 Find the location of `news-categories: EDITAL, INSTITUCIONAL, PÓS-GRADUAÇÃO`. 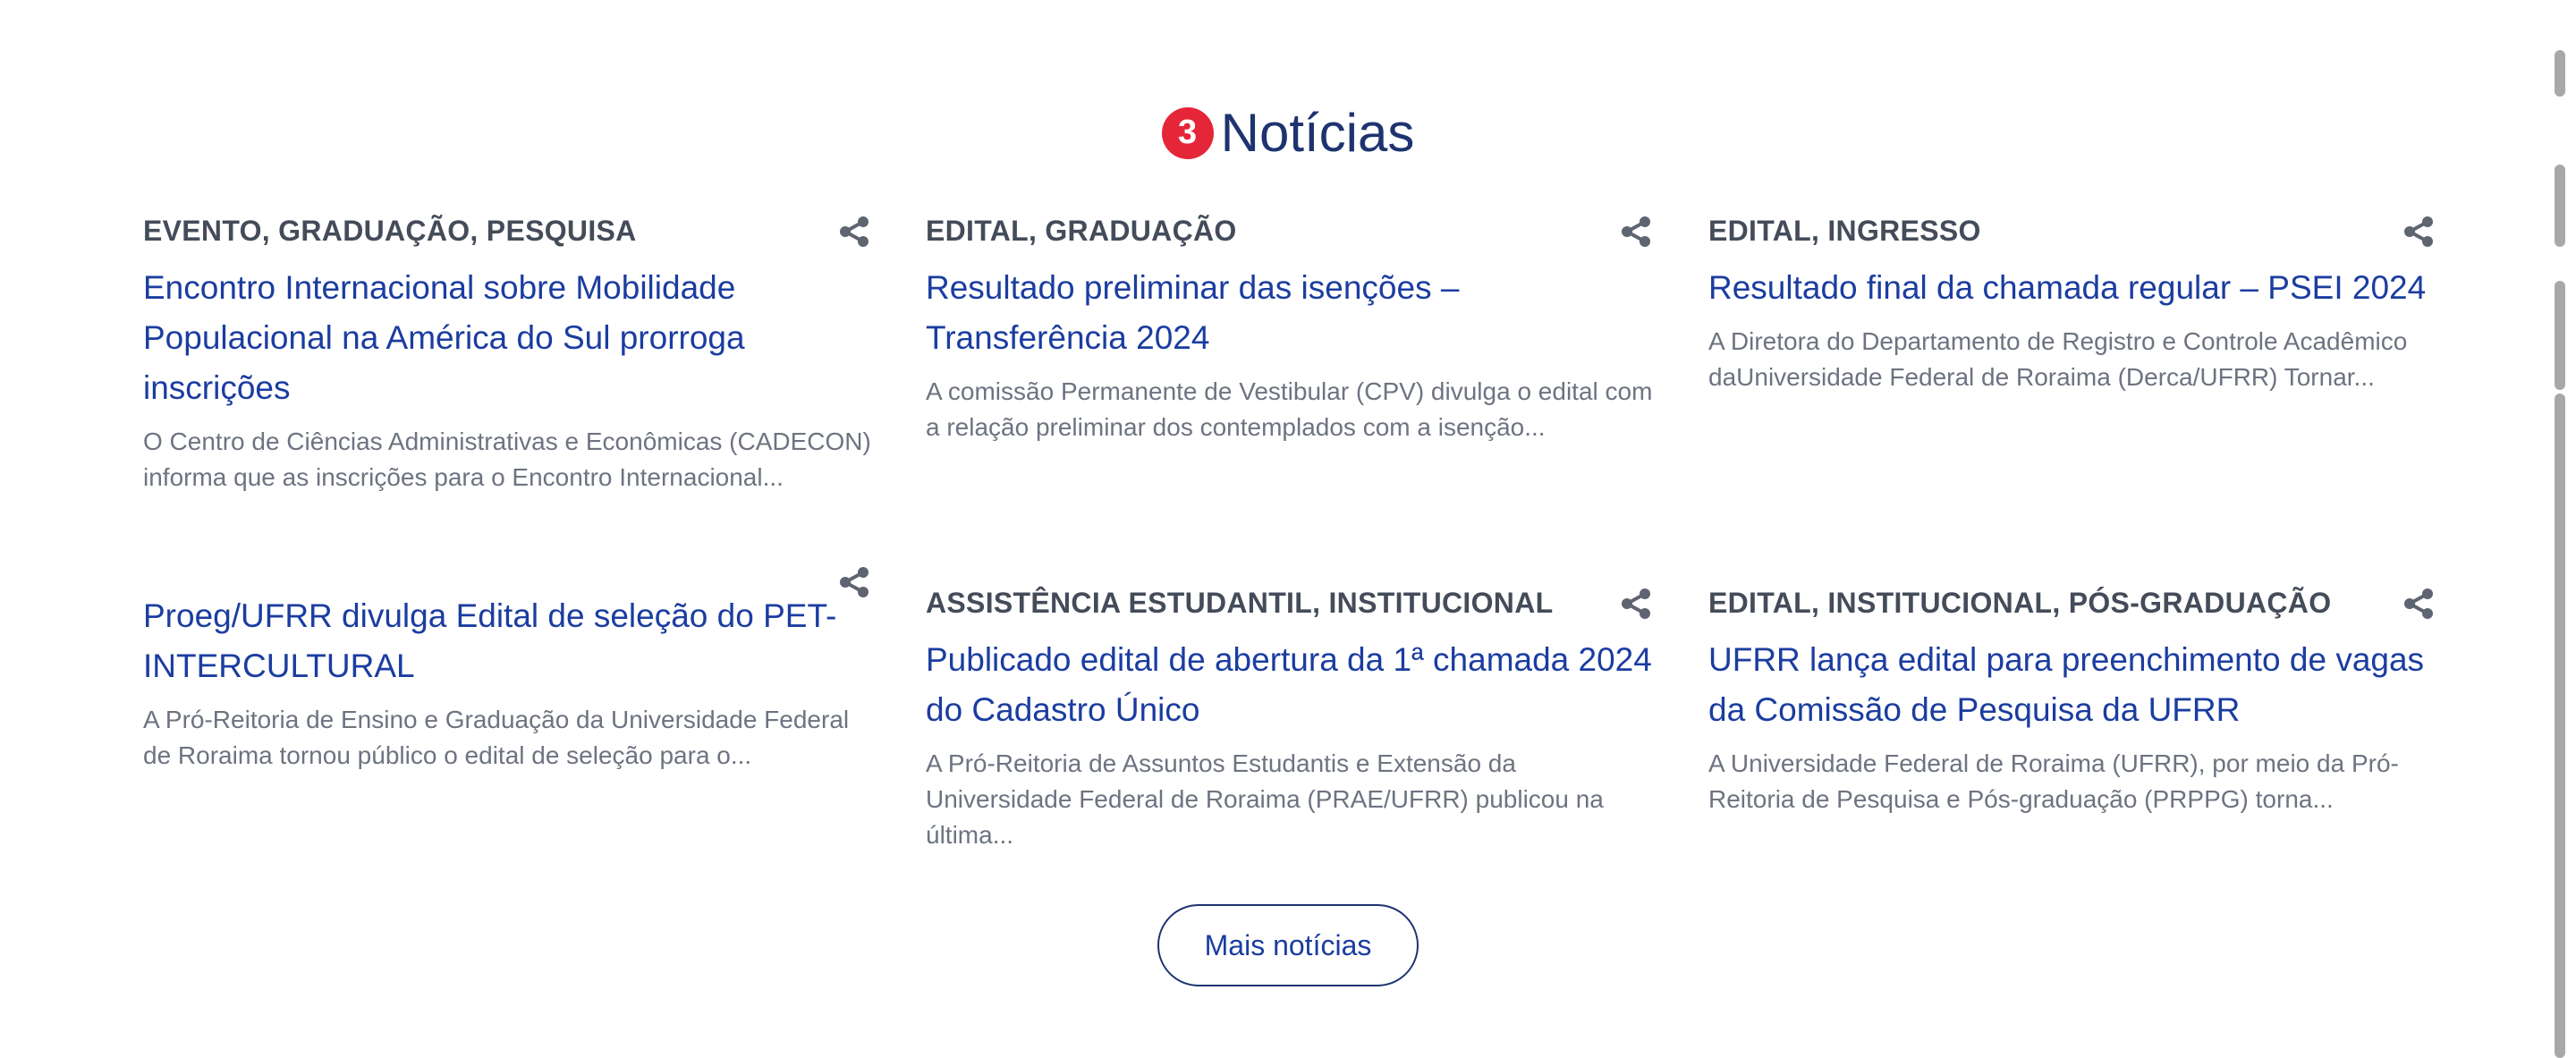

news-categories: EDITAL, INSTITUCIONAL, PÓS-GRADUAÇÃO is located at coordinates (2020, 603).